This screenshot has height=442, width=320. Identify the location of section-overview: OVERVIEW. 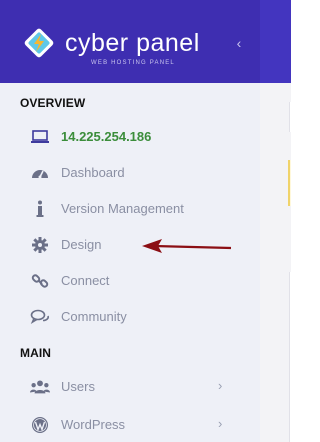
(53, 103).